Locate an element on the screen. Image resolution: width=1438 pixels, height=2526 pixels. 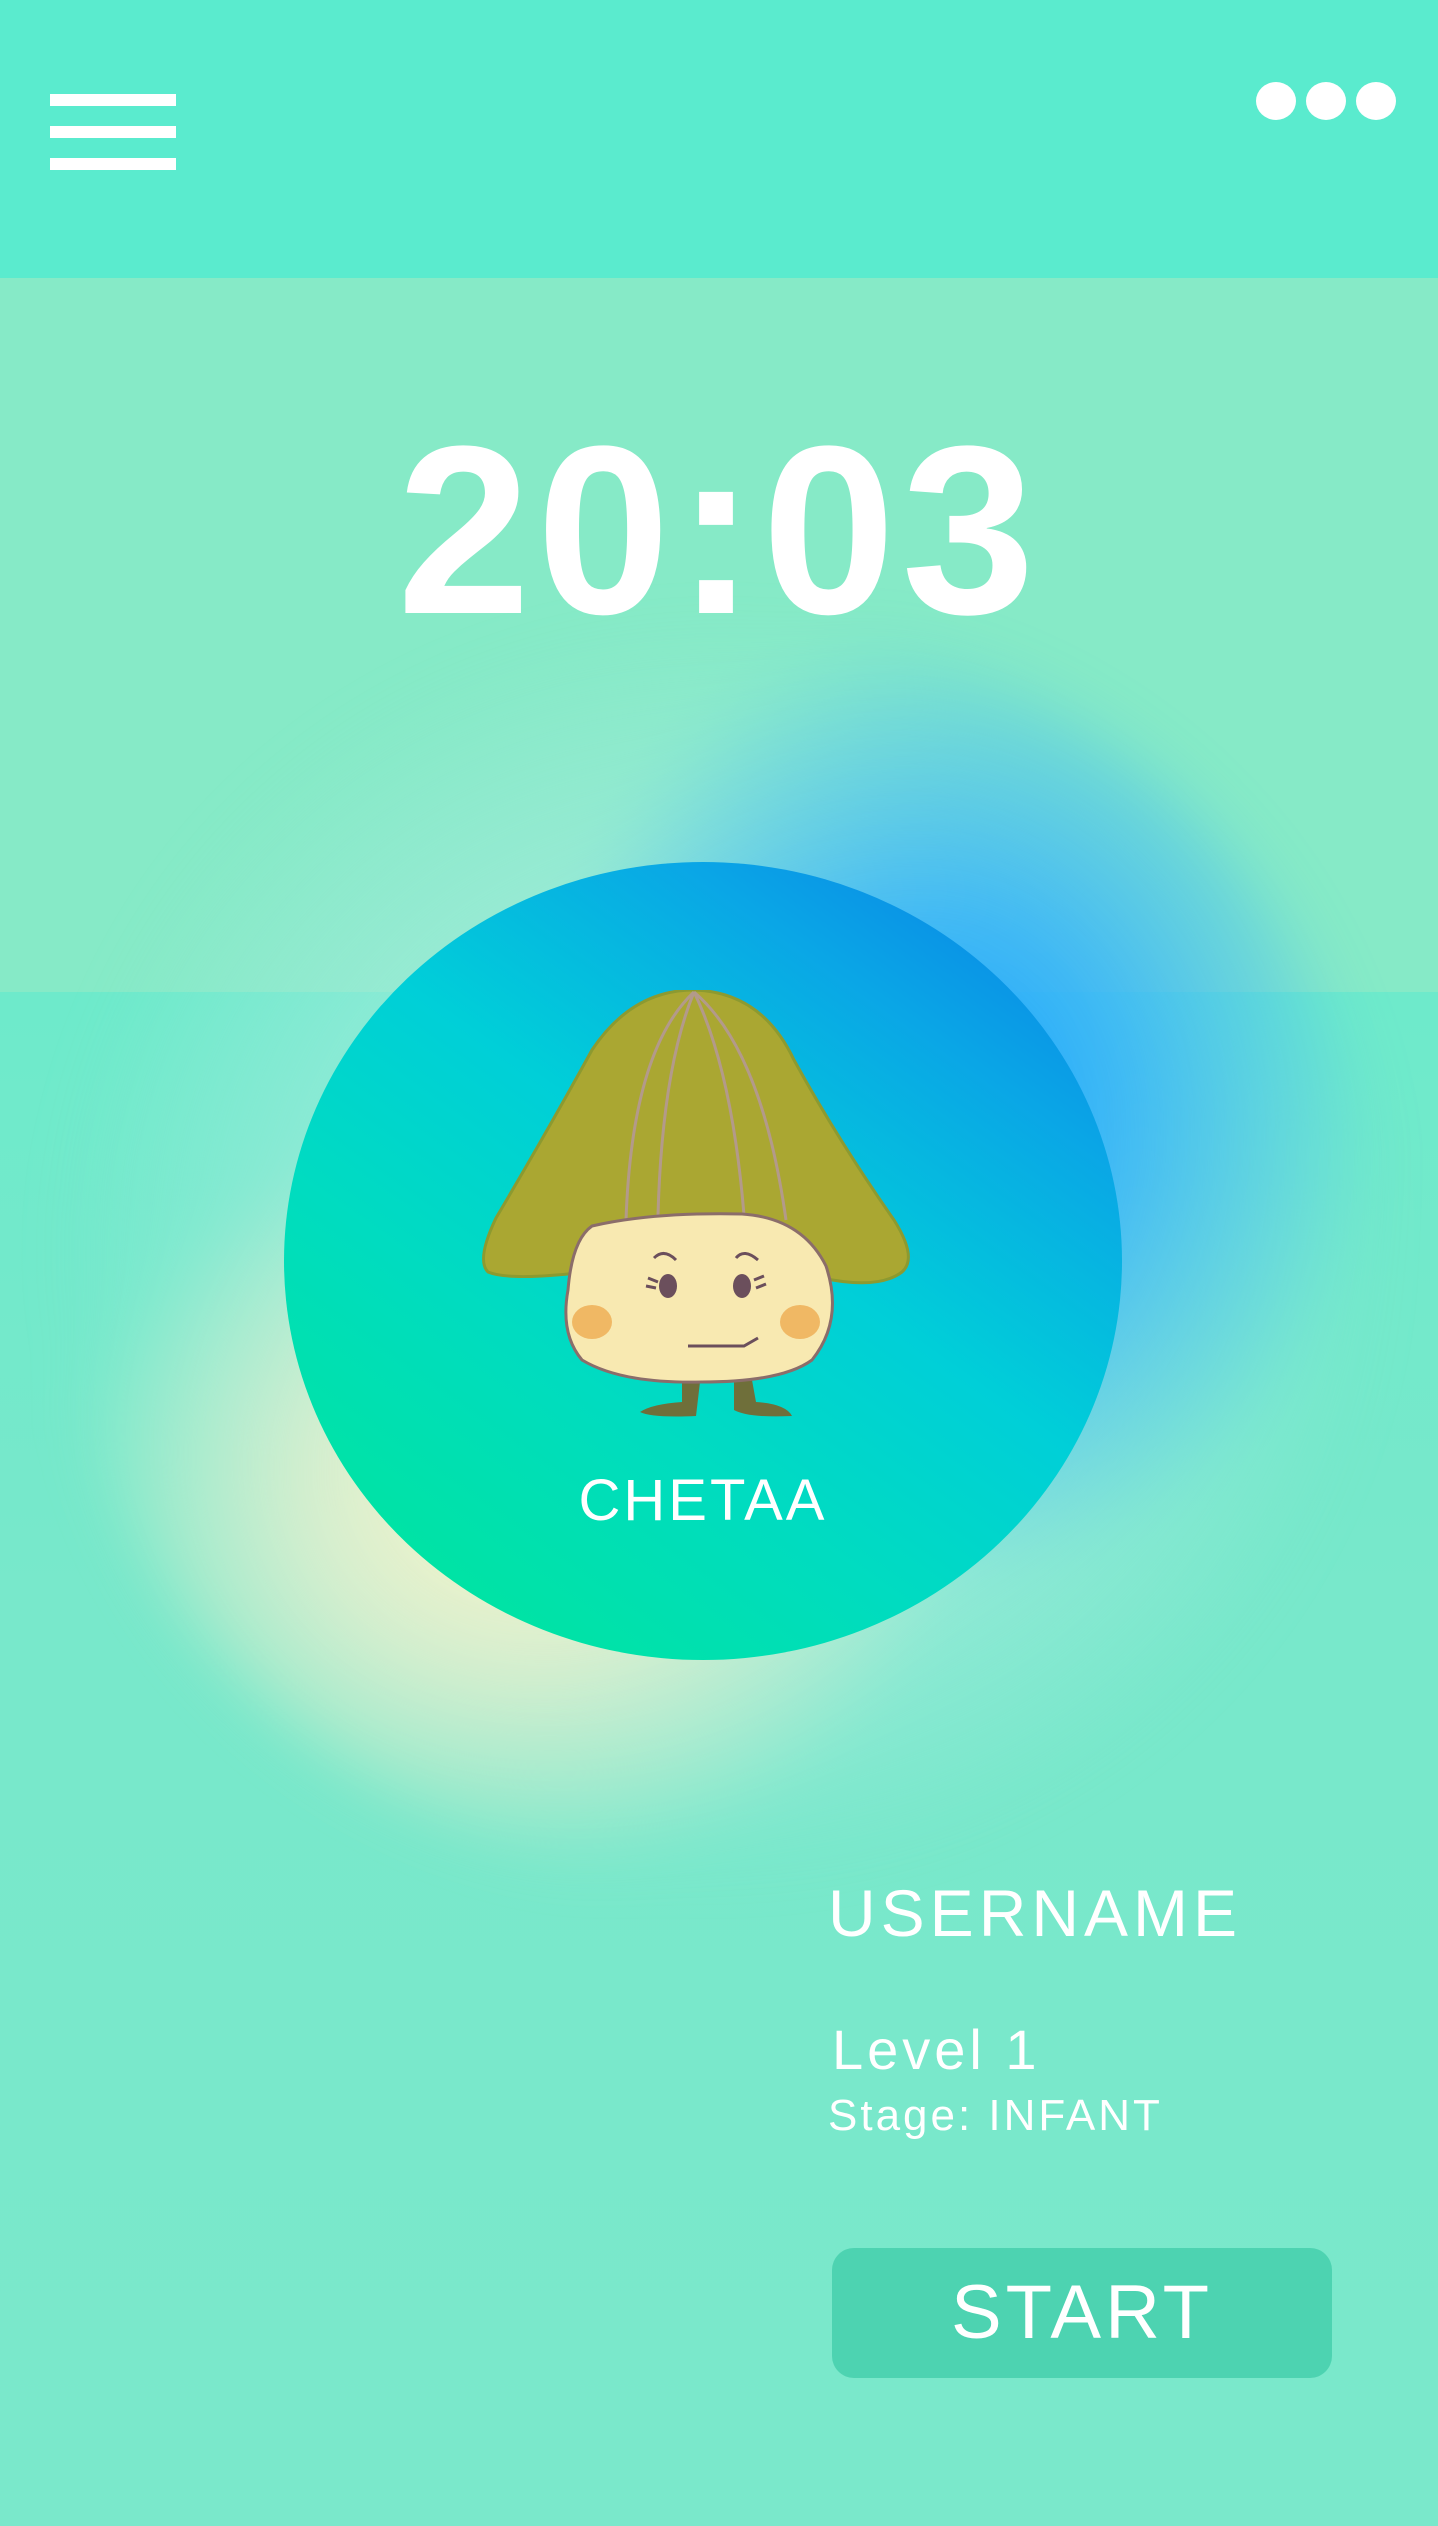
stage-label: Stage: INFANT is located at coordinates (995, 2115).